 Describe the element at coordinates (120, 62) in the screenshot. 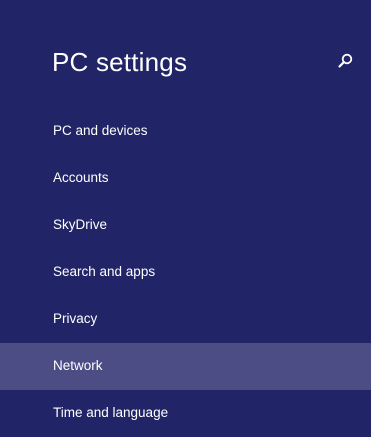

I see `page-title: PC settings` at that location.